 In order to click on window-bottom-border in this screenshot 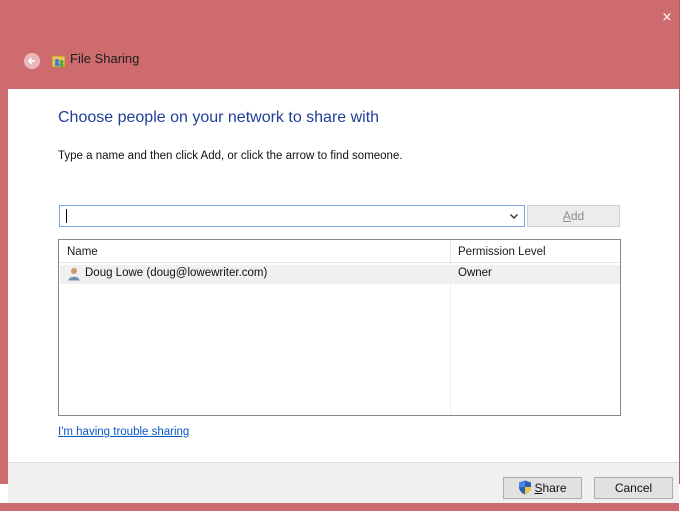, I will do `click(339, 507)`.